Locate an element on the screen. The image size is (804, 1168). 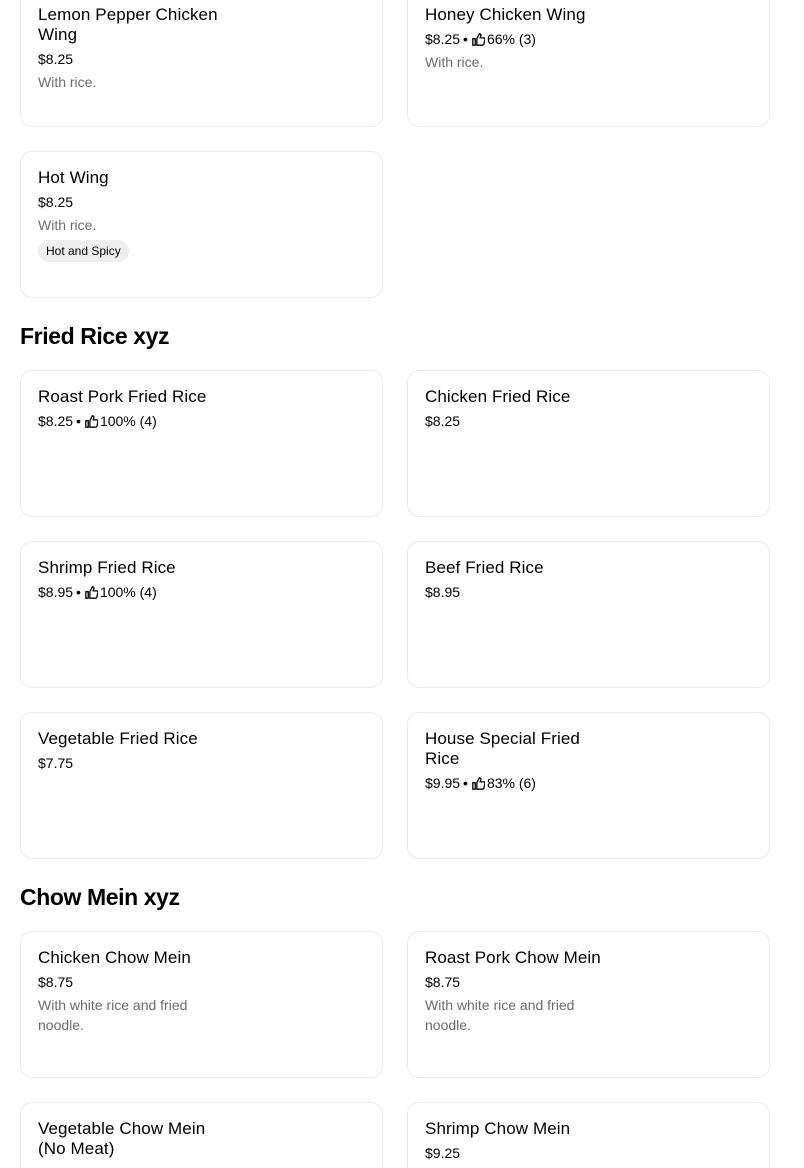
item-name: House Special Fried Rice is located at coordinates (502, 748).